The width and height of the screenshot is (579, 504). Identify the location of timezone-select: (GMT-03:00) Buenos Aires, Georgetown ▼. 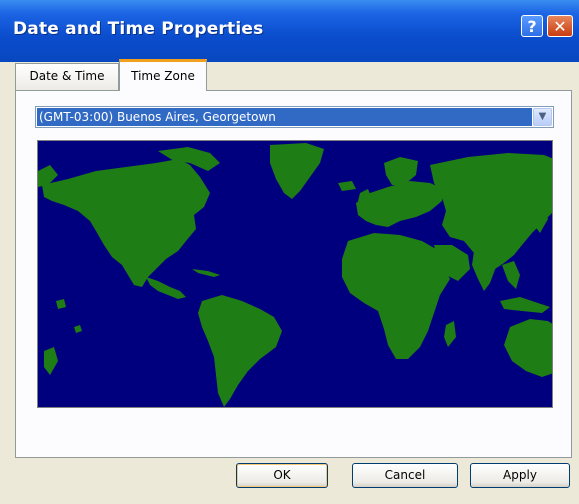
(294, 117).